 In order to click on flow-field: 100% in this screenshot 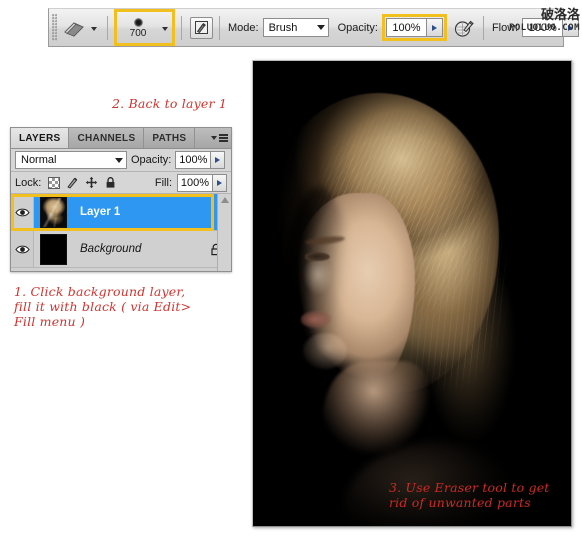, I will do `click(551, 27)`.